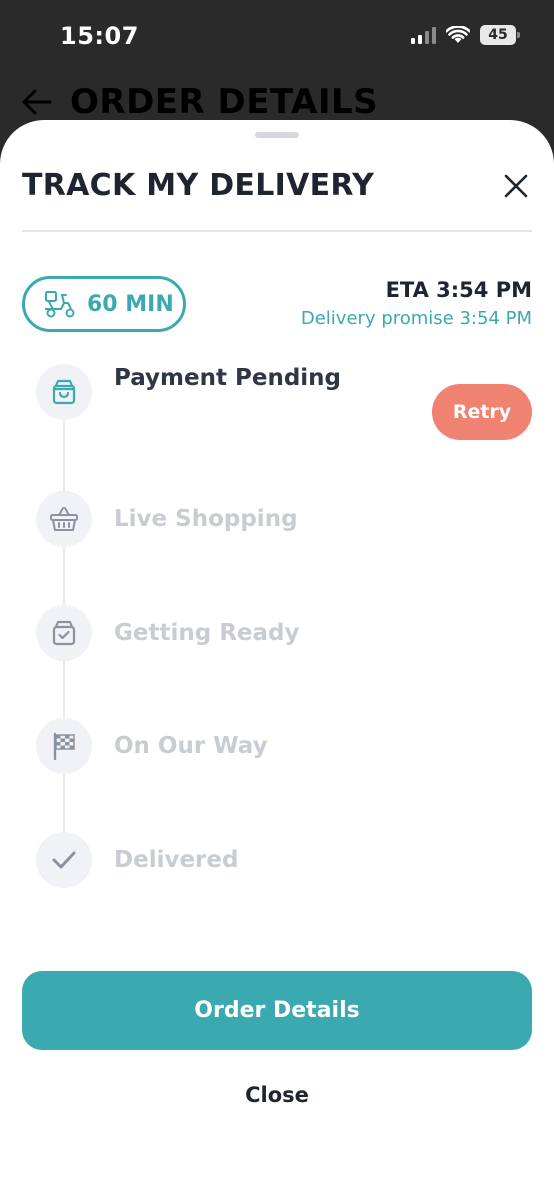  What do you see at coordinates (286, 860) in the screenshot?
I see `step-delivered: Delivered` at bounding box center [286, 860].